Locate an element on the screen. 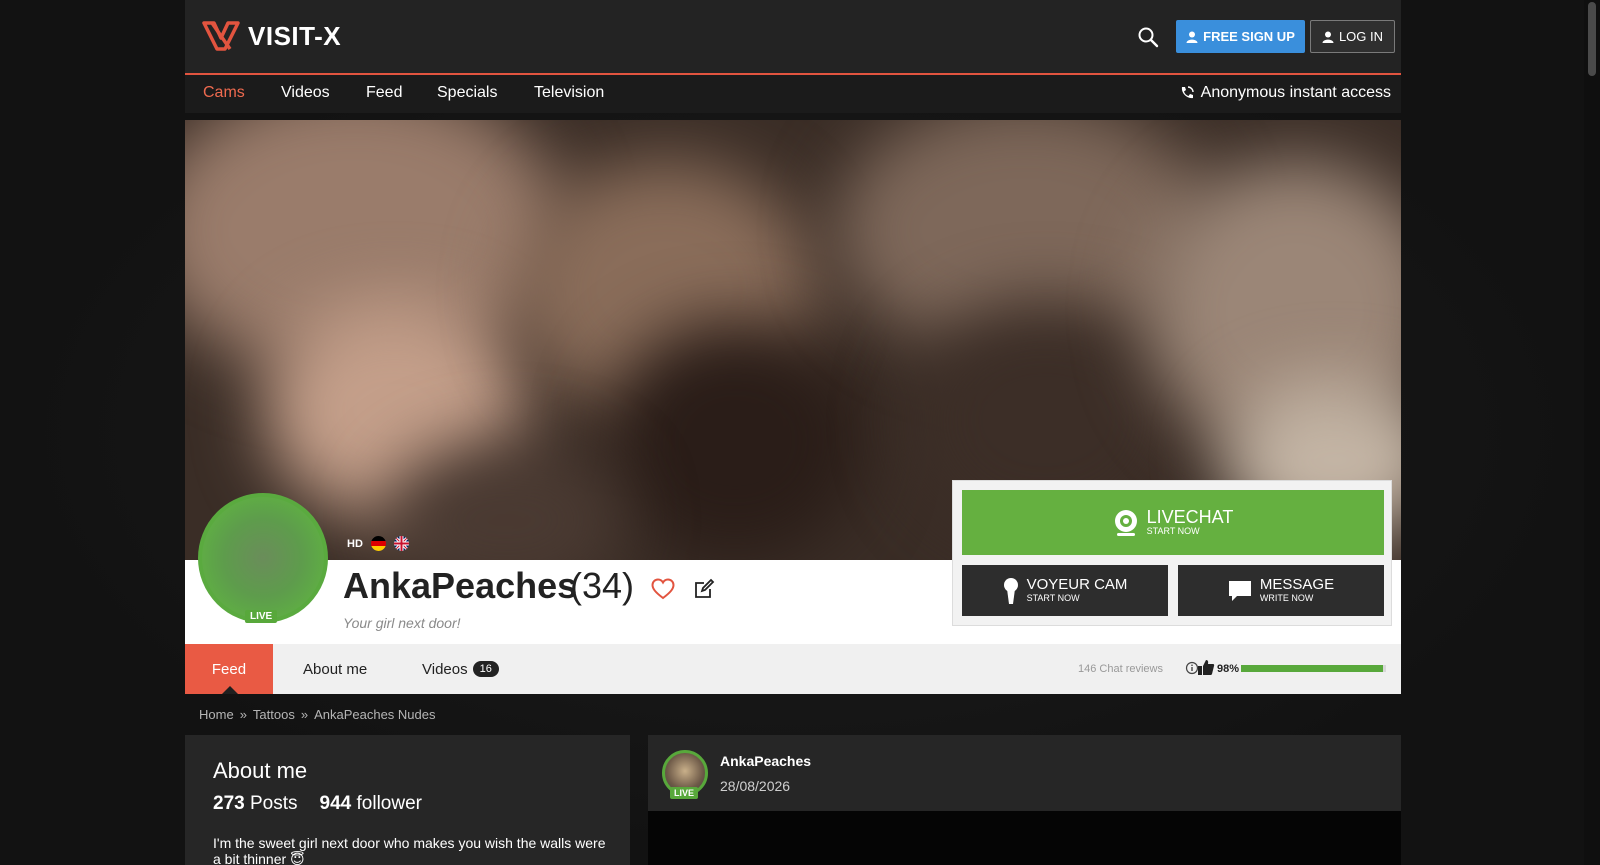 The image size is (1600, 865). tab-about-me-label: About me is located at coordinates (335, 669).